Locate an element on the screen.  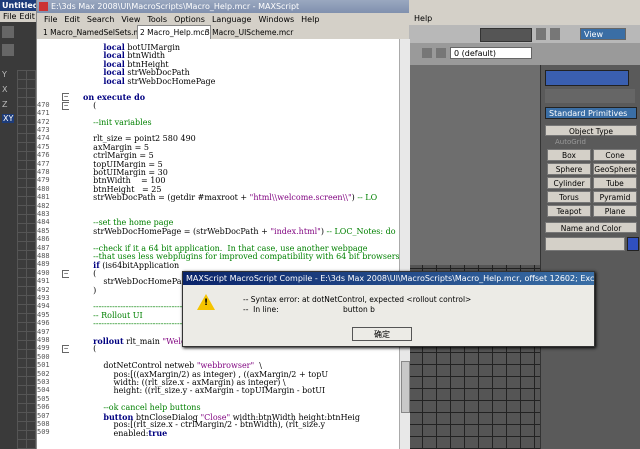
layer-toolbar: 0 (default) is located at coordinates (524, 54).